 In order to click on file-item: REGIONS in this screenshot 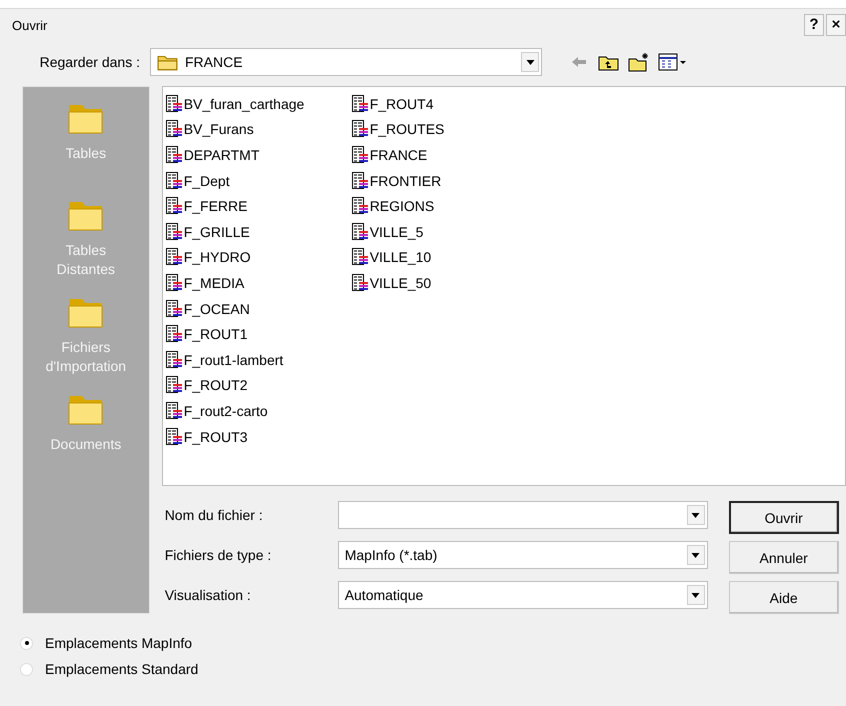, I will do `click(445, 206)`.